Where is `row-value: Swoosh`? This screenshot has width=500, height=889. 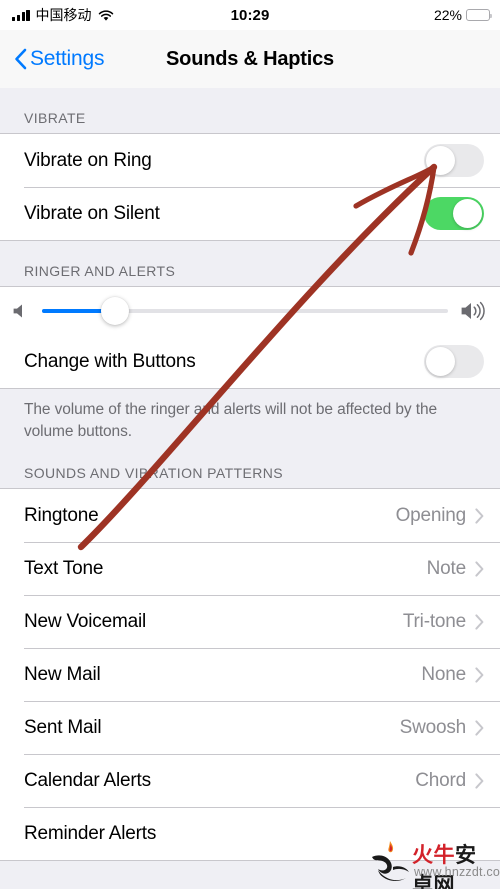 row-value: Swoosh is located at coordinates (433, 727).